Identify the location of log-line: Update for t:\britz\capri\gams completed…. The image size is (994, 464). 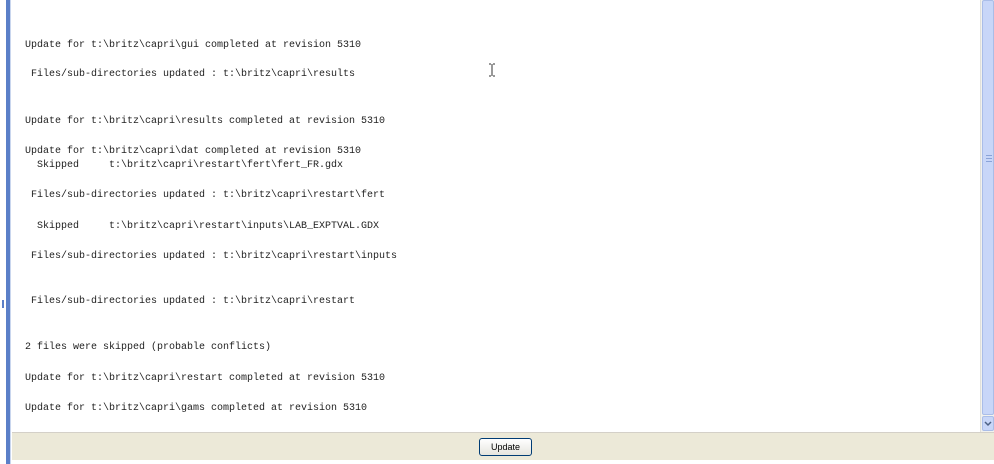
(196, 408).